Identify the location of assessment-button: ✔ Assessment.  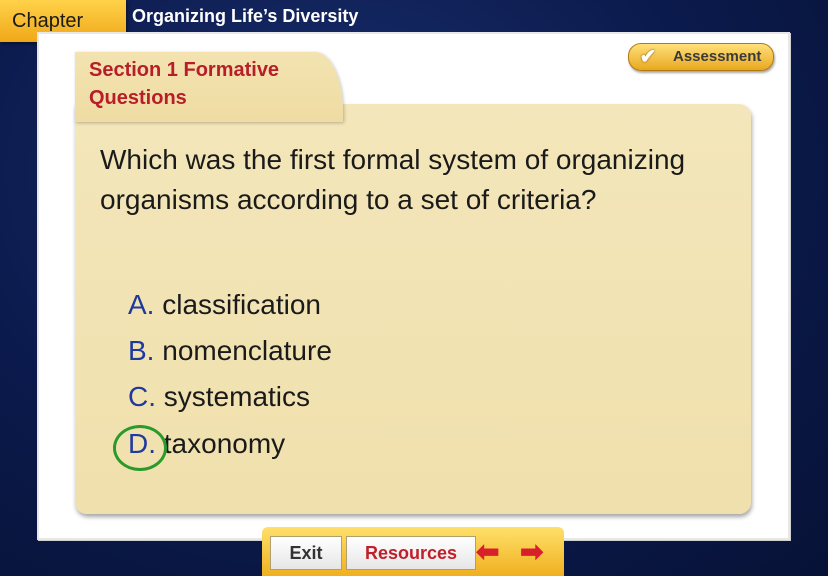
(701, 57).